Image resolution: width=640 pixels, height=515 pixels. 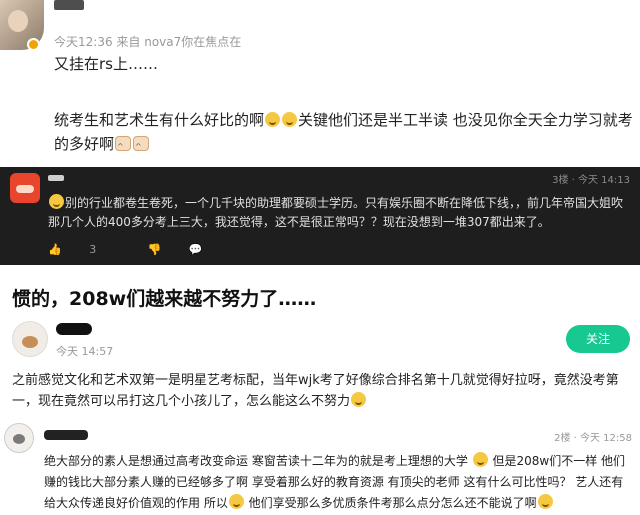 I want to click on verified-badge-icon, so click(x=33, y=44).